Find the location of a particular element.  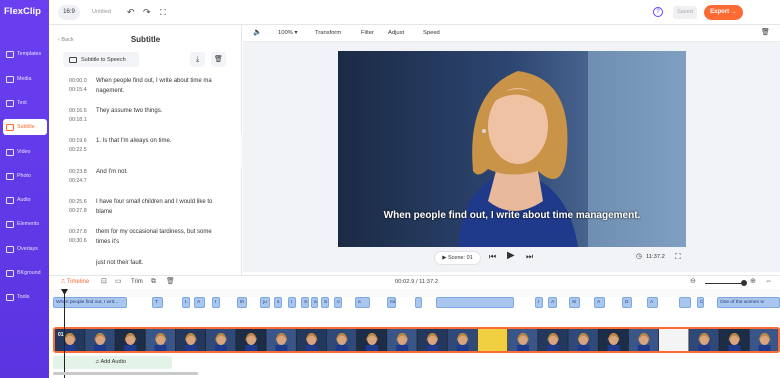

audio-track: ♫ Add Audio is located at coordinates (112, 362).